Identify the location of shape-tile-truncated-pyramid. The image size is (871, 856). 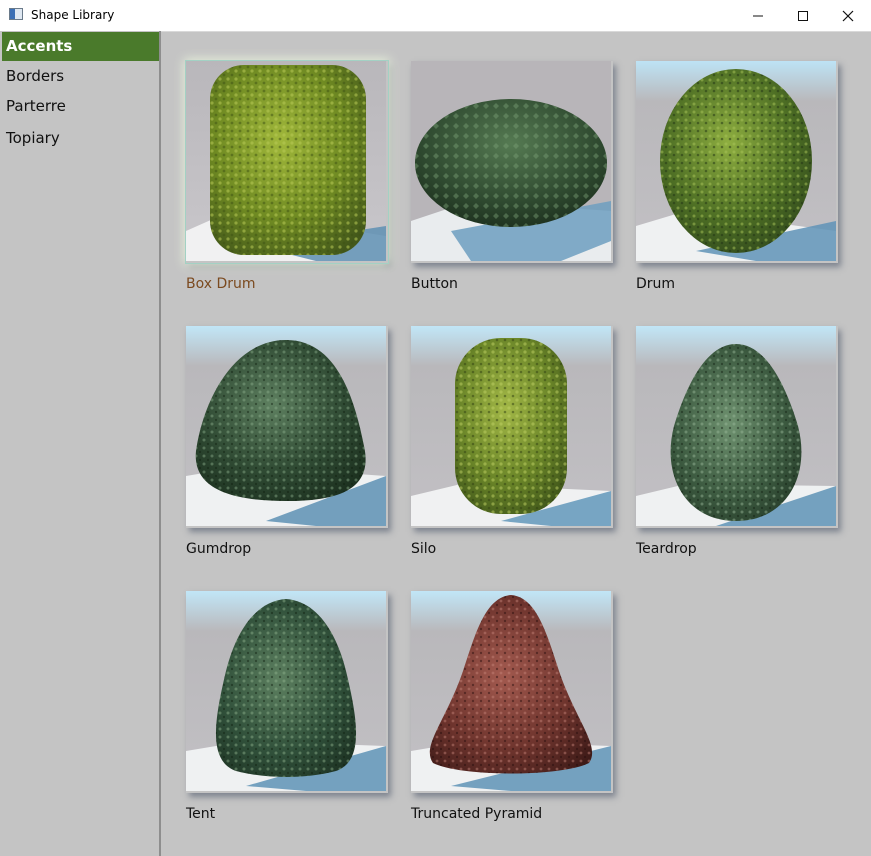
(512, 692).